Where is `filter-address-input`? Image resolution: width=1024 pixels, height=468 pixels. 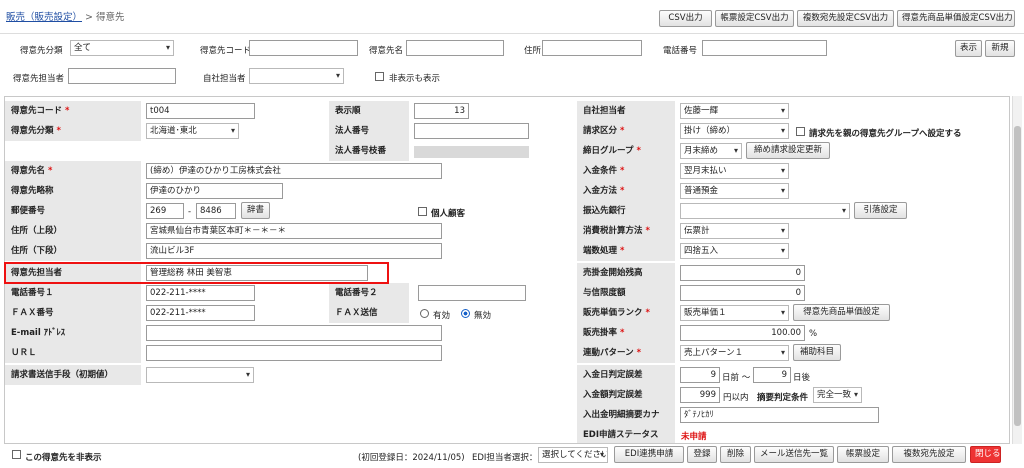
filter-address-input is located at coordinates (592, 48).